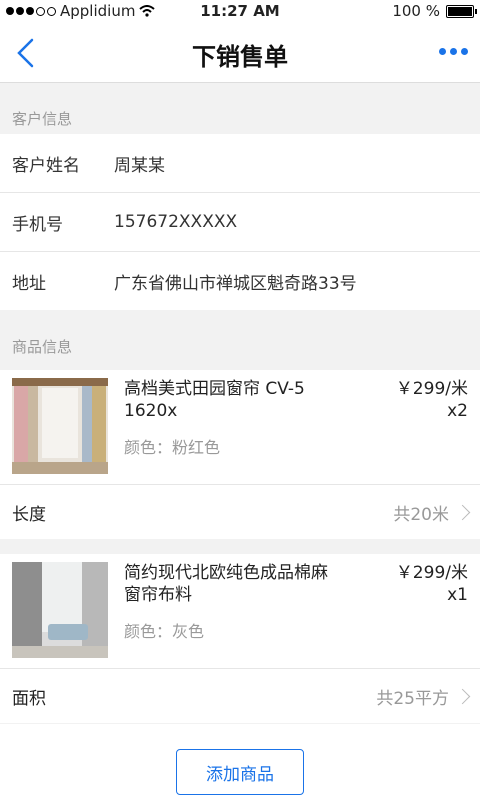  What do you see at coordinates (139, 165) in the screenshot?
I see `customer-name-value: 周某某` at bounding box center [139, 165].